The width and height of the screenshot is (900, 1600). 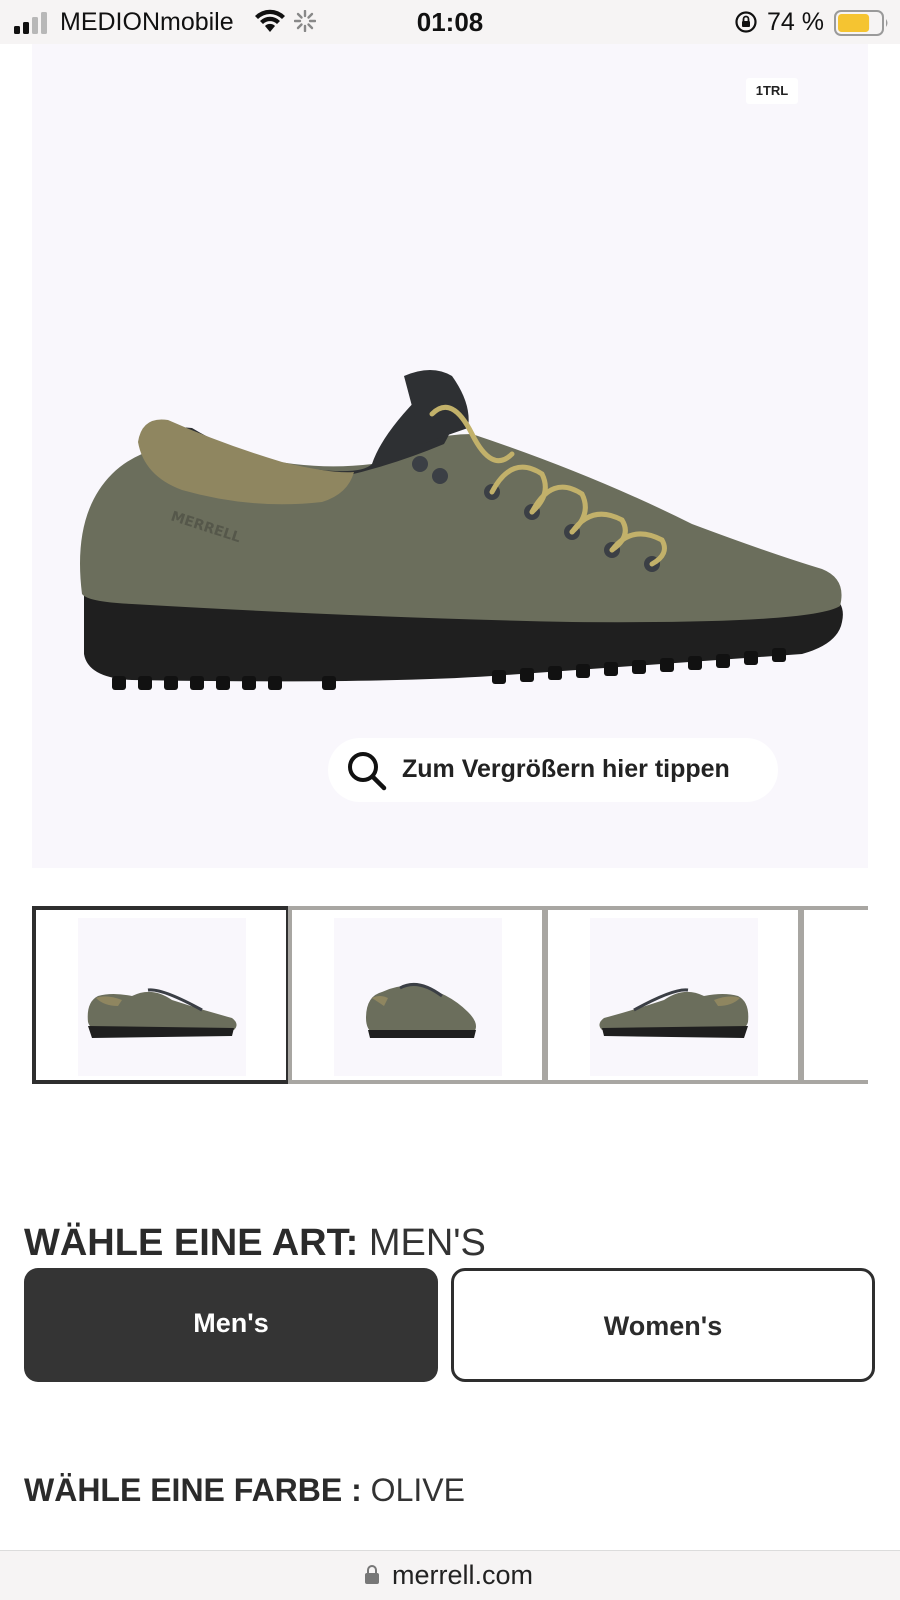 What do you see at coordinates (772, 91) in the screenshot?
I see `image-badge: 1TRL` at bounding box center [772, 91].